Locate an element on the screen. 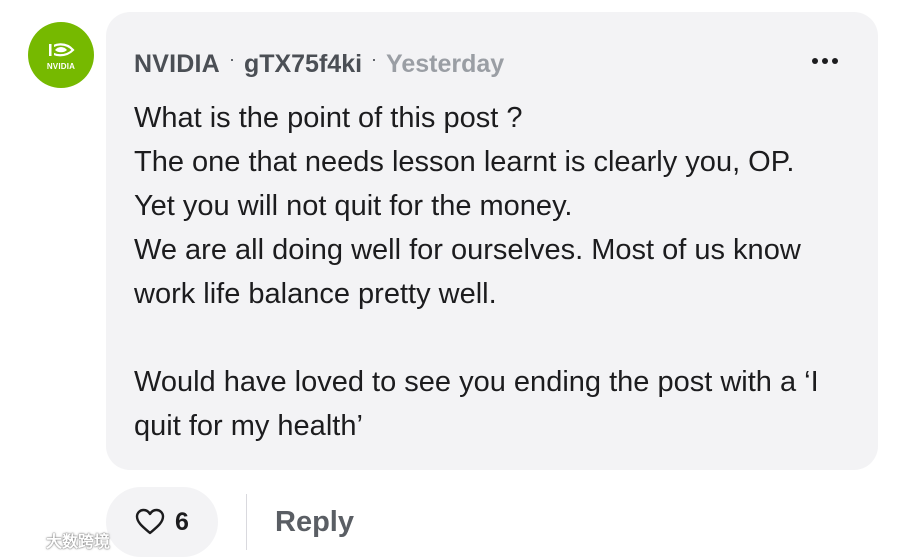 Image resolution: width=901 pixels, height=558 pixels. watermark: 大数跨境 is located at coordinates (58, 540).